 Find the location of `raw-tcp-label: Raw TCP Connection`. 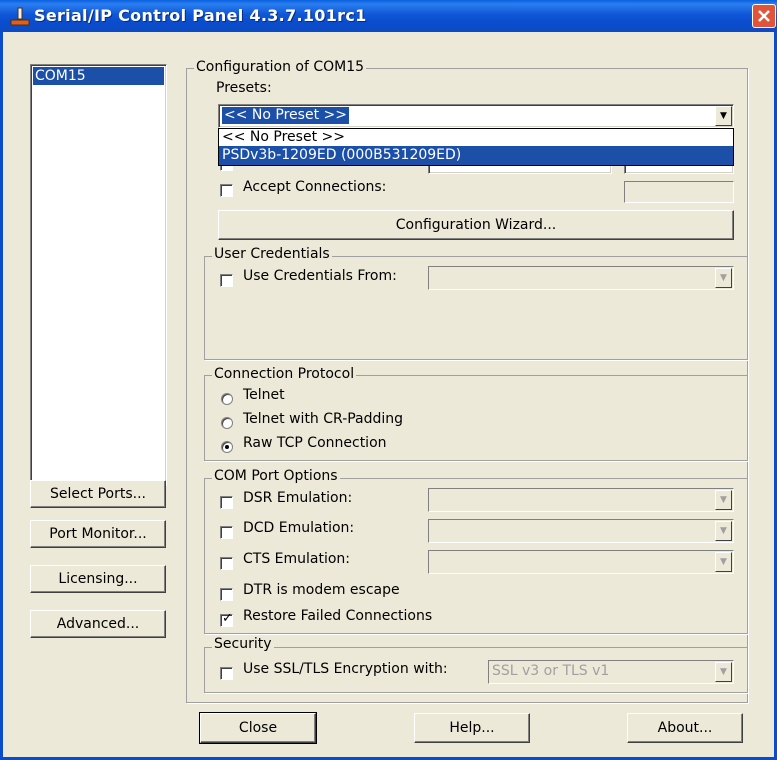

raw-tcp-label: Raw TCP Connection is located at coordinates (315, 443).